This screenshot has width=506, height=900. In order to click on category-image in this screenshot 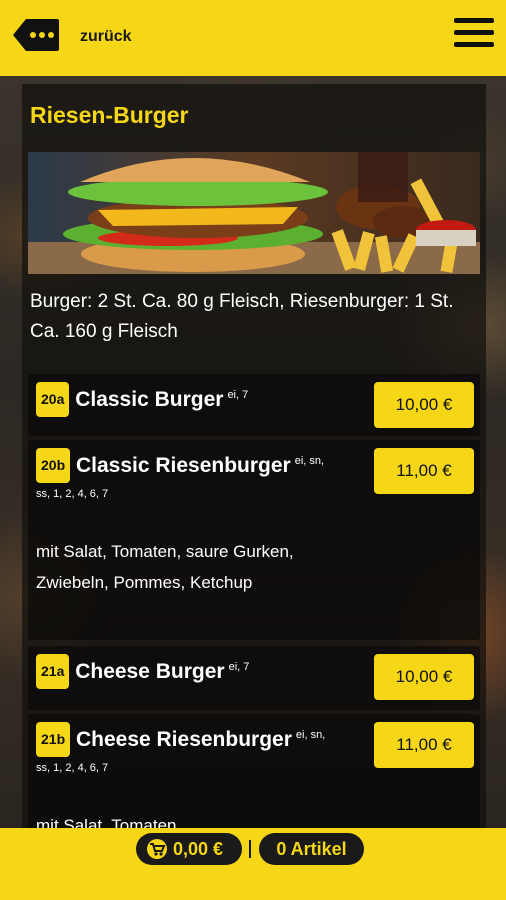, I will do `click(254, 213)`.